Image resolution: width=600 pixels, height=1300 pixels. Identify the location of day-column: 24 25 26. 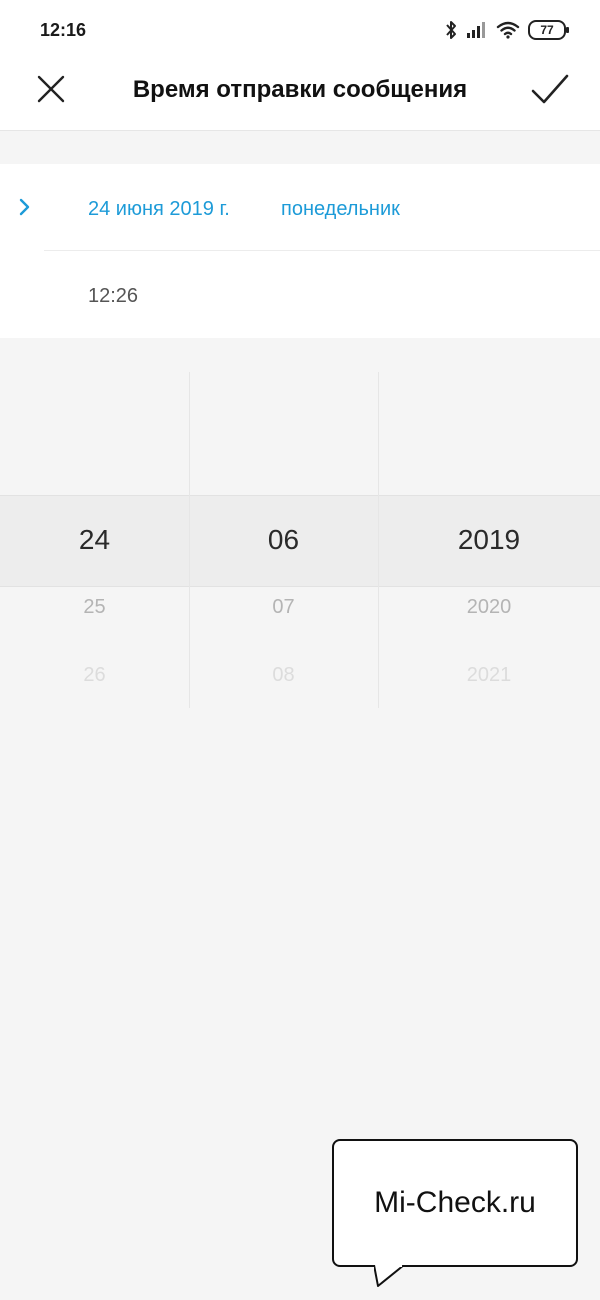
(94, 540).